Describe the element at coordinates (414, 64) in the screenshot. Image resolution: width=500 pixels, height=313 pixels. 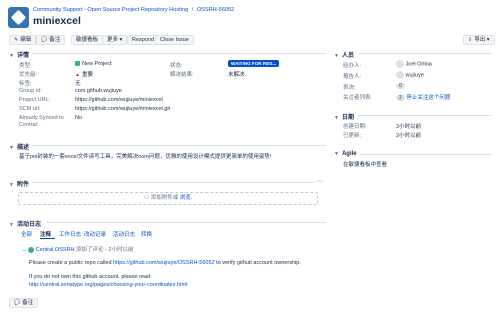
I see `assignee-value: Joel Orlina` at that location.